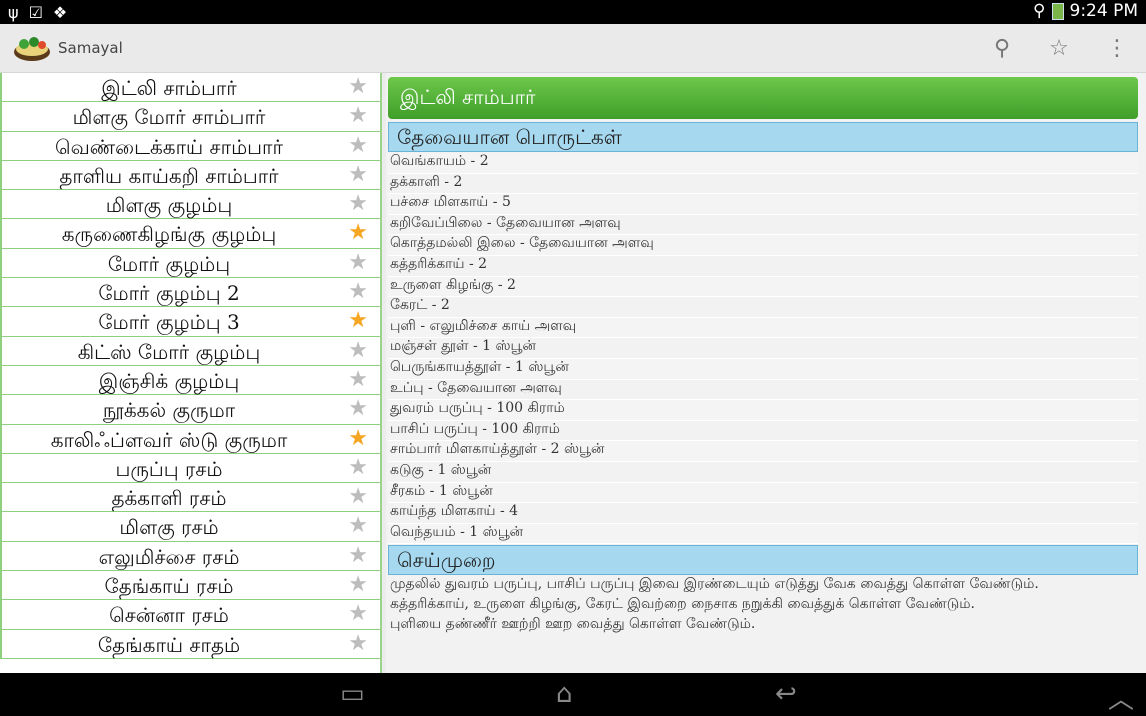 The width and height of the screenshot is (1146, 716). What do you see at coordinates (190, 556) in the screenshot?
I see `recipe-list-item: எலுமிச்சை ரசம் ★` at bounding box center [190, 556].